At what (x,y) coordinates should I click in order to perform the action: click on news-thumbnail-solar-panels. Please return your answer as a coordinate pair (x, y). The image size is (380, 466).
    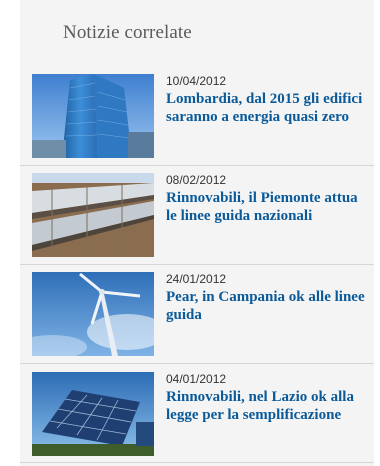
    Looking at the image, I should click on (93, 414).